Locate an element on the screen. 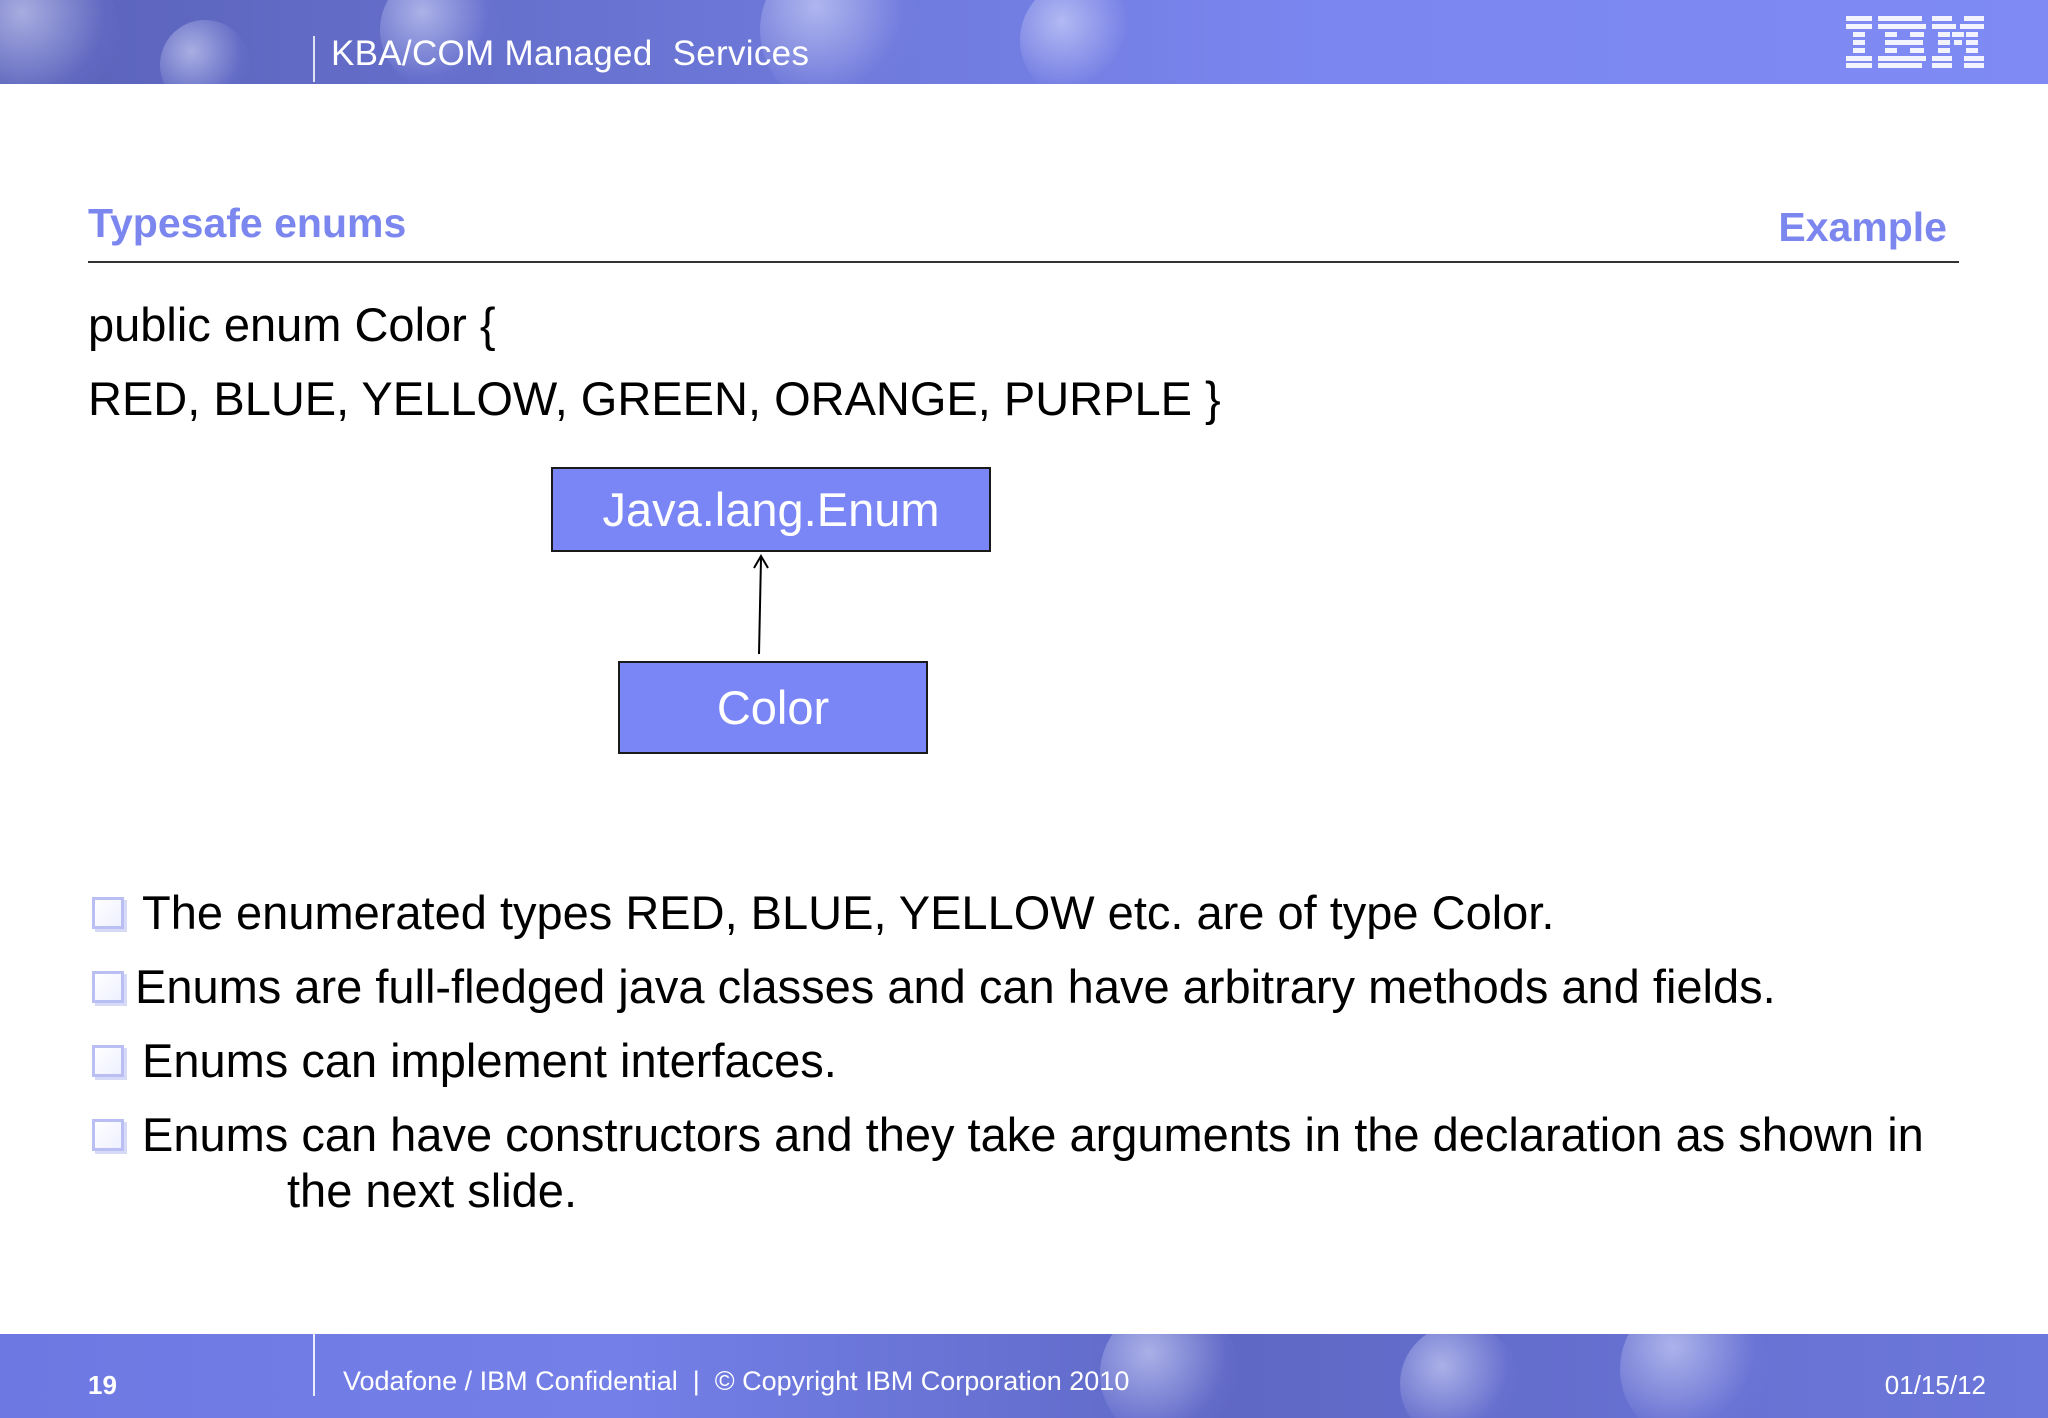 The height and width of the screenshot is (1418, 2048). title-divider is located at coordinates (1023, 262).